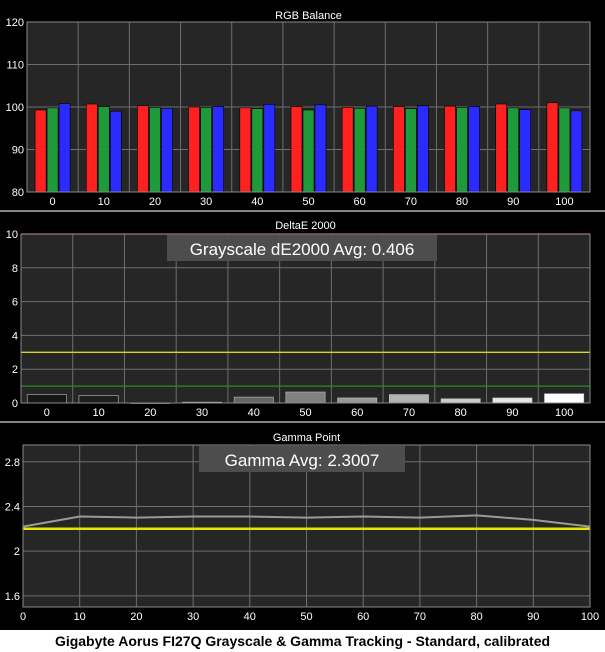  Describe the element at coordinates (17, 552) in the screenshot. I see `gamma-ytick-label: 2` at that location.